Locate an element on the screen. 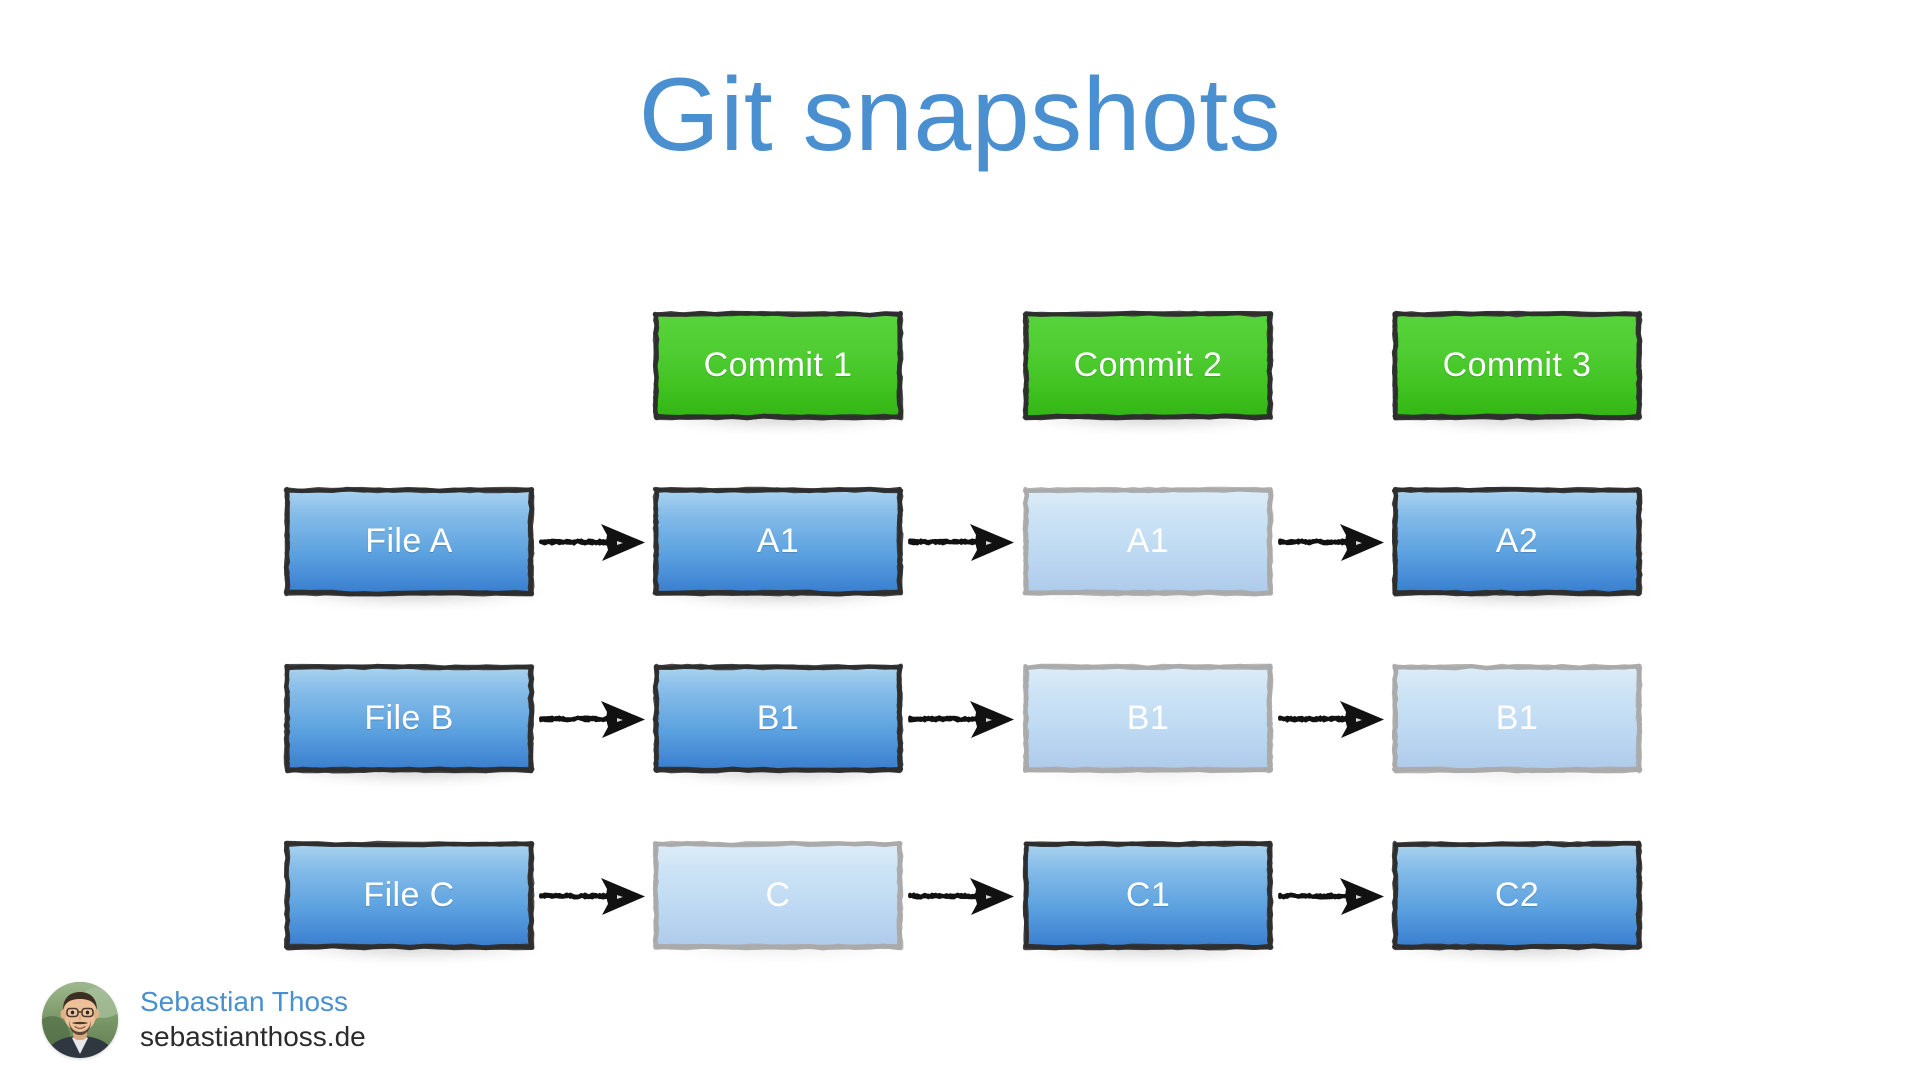 The image size is (1920, 1080). file-box: File B is located at coordinates (411, 723).